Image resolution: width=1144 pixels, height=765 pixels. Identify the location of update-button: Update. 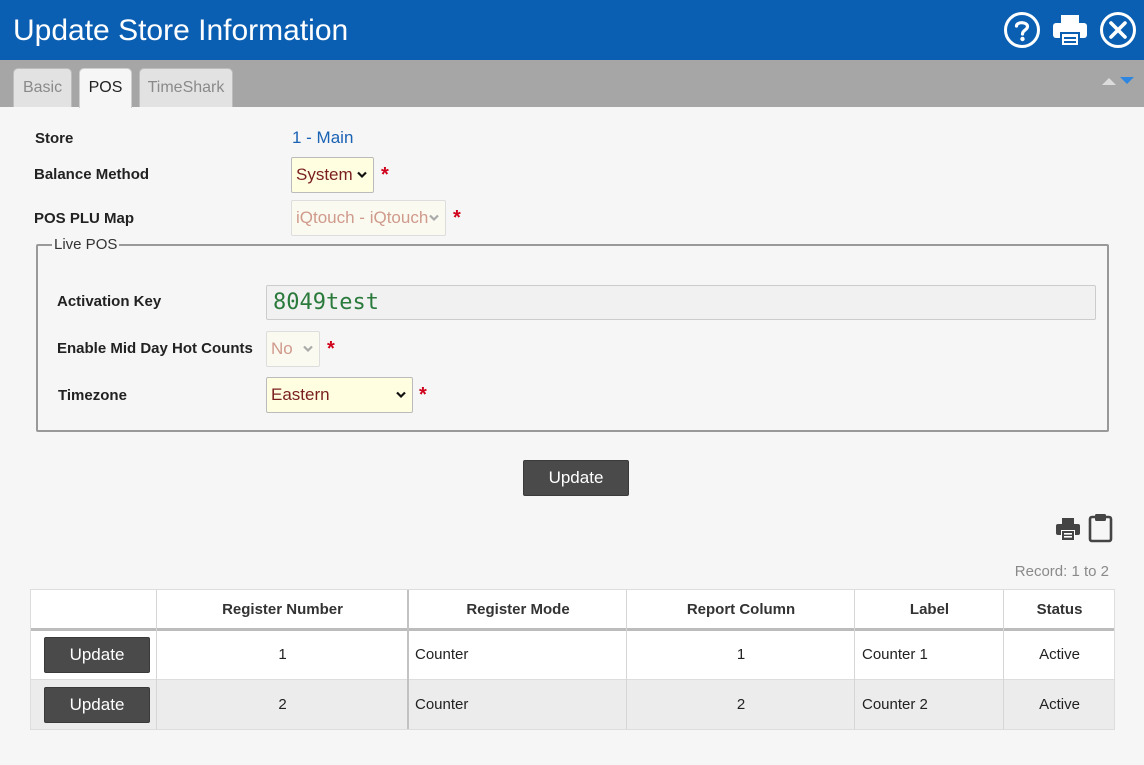
(576, 478).